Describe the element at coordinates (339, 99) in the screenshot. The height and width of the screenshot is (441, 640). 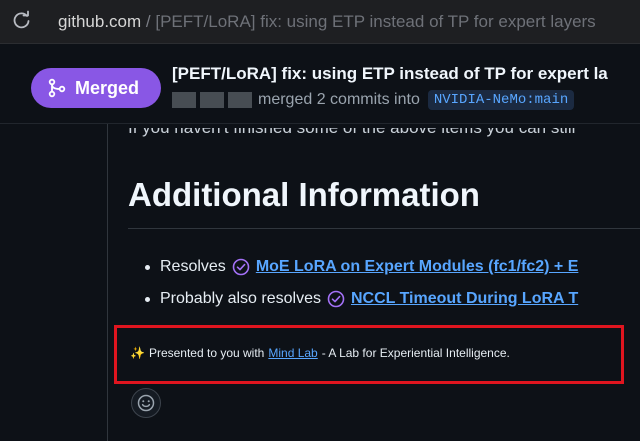
I see `merged-text: merged 2 commits into` at that location.